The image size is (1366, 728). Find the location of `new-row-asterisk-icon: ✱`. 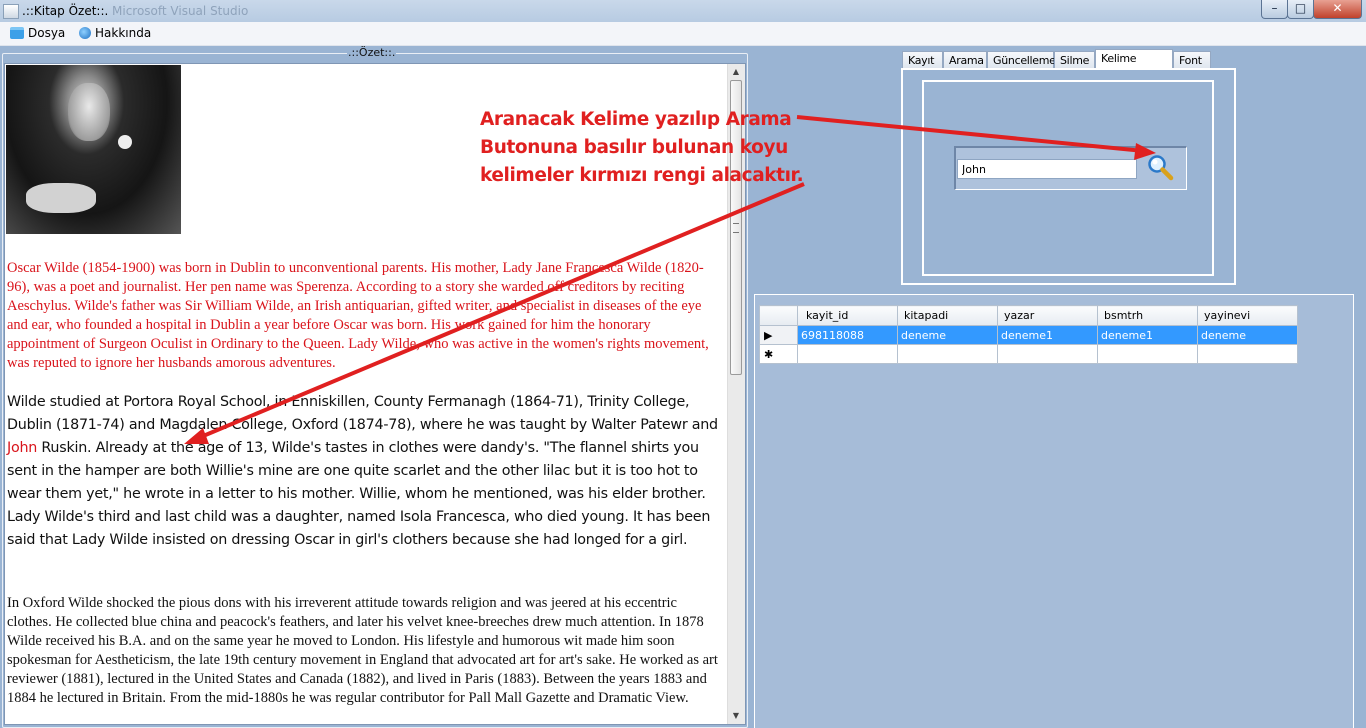

new-row-asterisk-icon: ✱ is located at coordinates (778, 354).